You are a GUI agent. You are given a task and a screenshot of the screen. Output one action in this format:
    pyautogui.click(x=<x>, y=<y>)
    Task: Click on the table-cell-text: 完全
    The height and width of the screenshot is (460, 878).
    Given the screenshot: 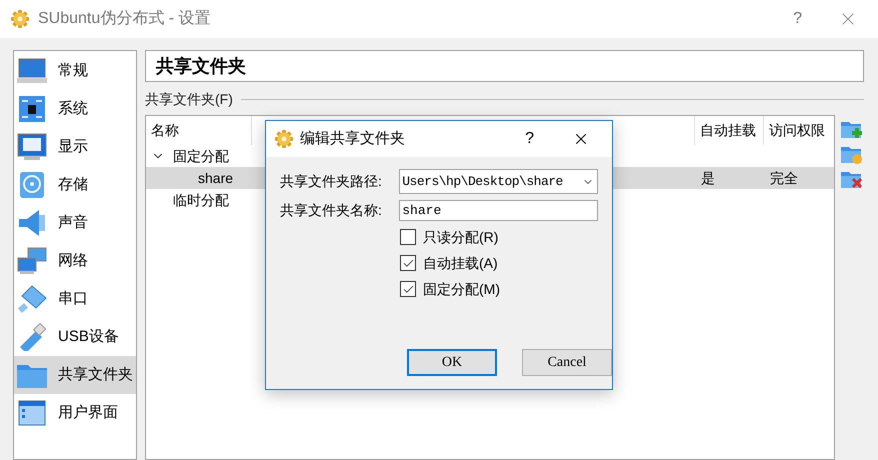 What is the action you would take?
    pyautogui.click(x=783, y=178)
    